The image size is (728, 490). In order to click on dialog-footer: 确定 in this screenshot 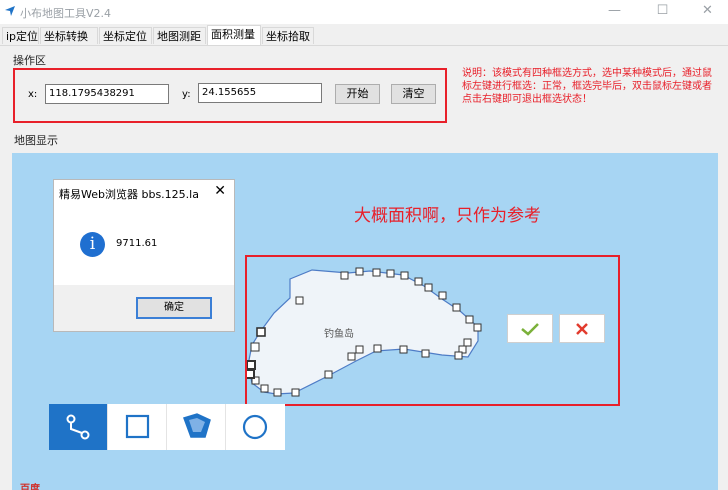, I will do `click(144, 308)`.